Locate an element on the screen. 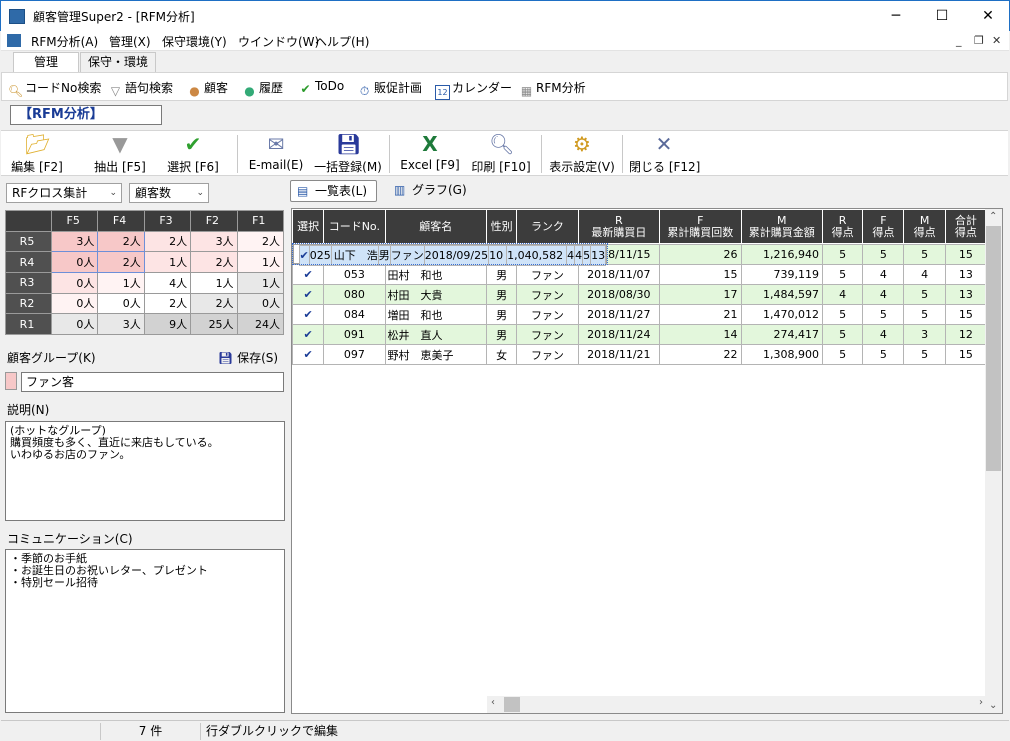  table-row: ✔ 084 増田 和也男ファン 2018/11/27 21 1,470,012 5 5 5 15 is located at coordinates (640, 314).